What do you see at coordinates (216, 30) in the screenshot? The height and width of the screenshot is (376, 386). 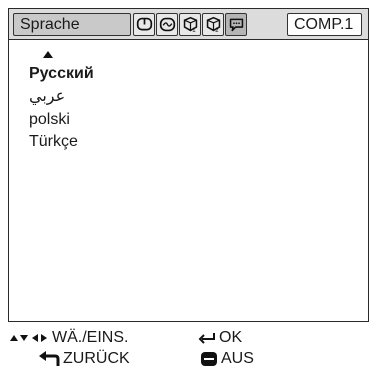 I see `svg-text: 2` at bounding box center [216, 30].